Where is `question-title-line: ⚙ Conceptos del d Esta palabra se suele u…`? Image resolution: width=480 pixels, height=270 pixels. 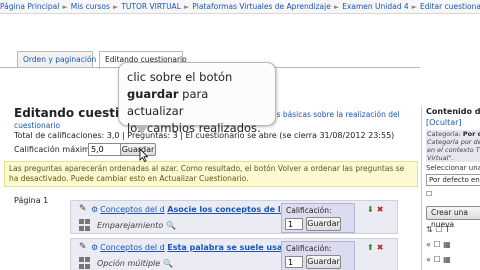
question-title-line: ⚙ Conceptos del d Esta palabra se suele u… is located at coordinates (186, 247).